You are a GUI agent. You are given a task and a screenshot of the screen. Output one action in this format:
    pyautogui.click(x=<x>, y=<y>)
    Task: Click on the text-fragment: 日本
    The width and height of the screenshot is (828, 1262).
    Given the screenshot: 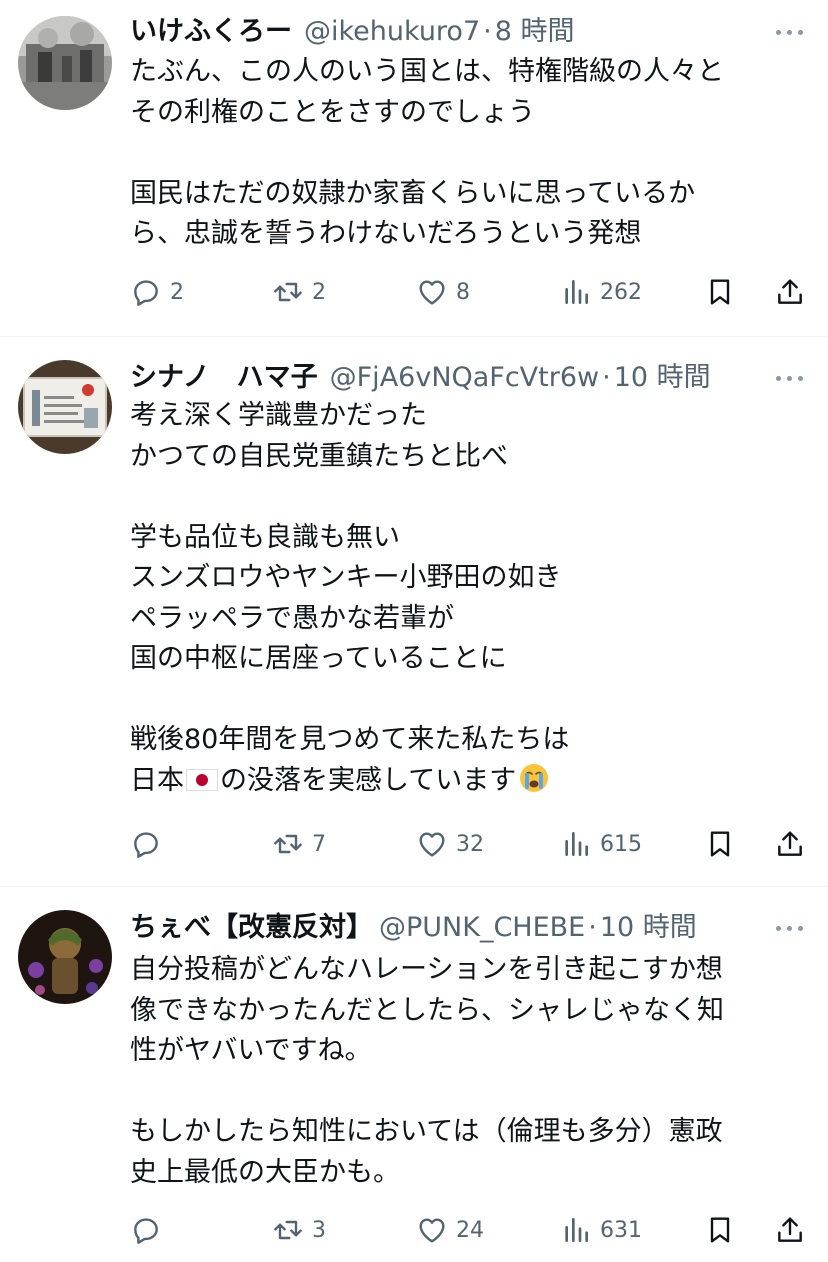 What is the action you would take?
    pyautogui.click(x=157, y=780)
    